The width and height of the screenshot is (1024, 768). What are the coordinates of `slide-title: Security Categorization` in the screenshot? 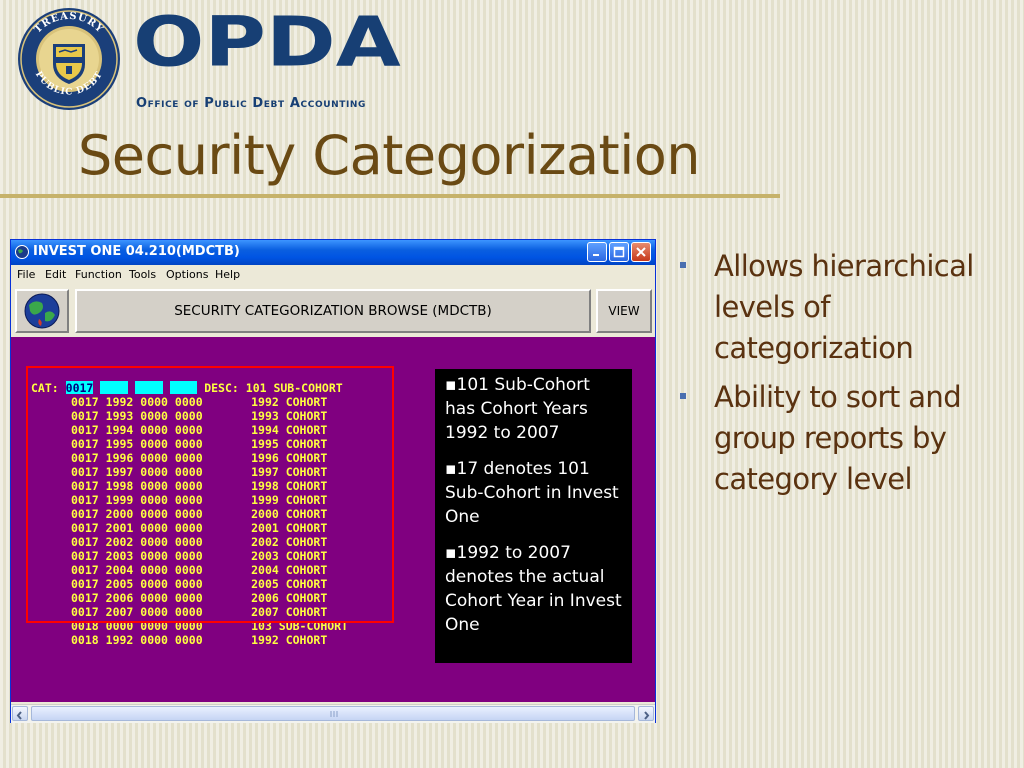 It's located at (389, 155).